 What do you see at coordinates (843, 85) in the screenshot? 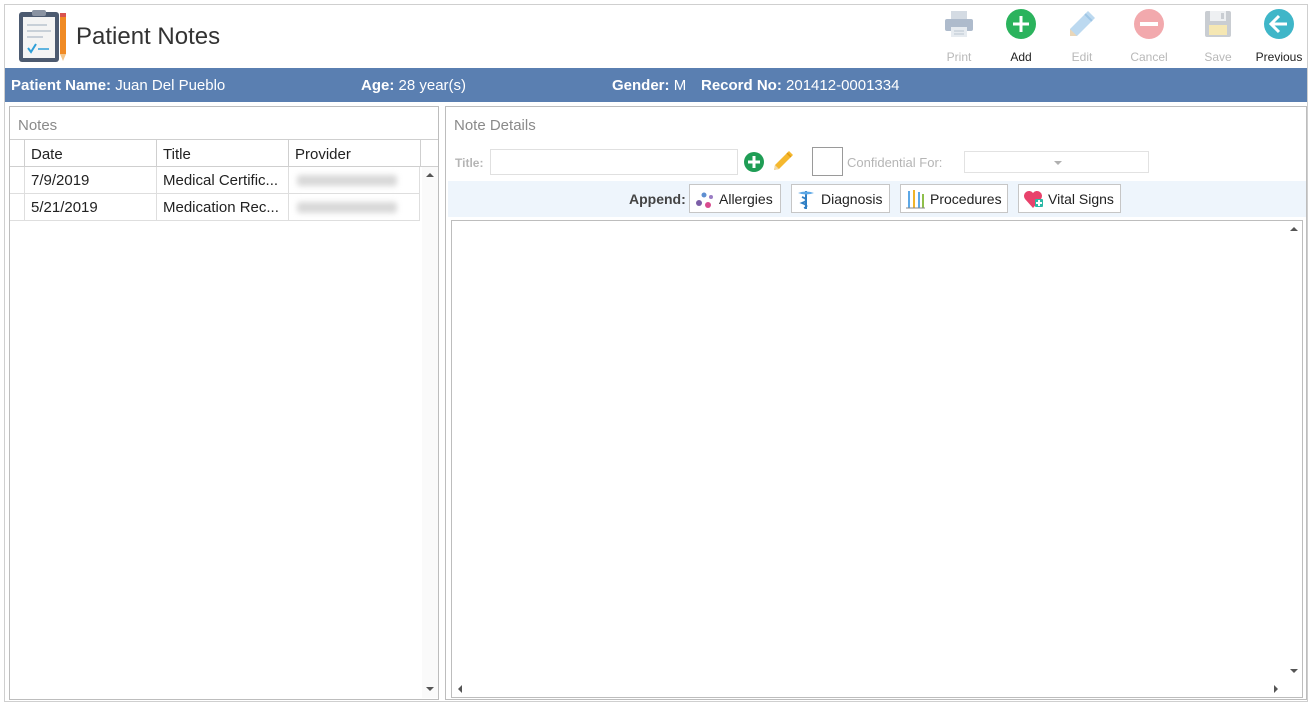
I see `patient-record-value: 201412-0001334` at bounding box center [843, 85].